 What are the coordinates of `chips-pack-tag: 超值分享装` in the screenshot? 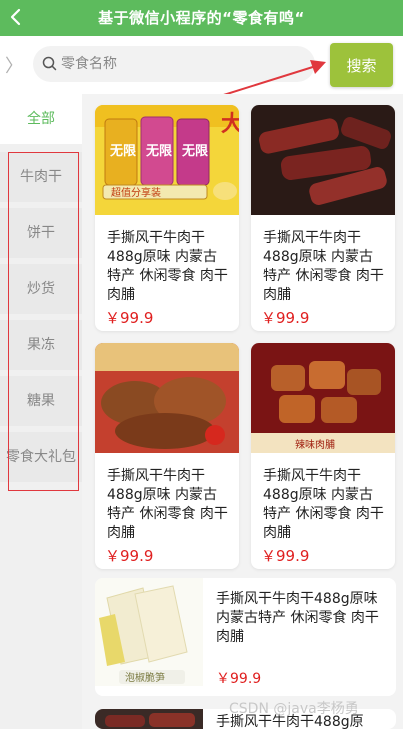 It's located at (136, 192).